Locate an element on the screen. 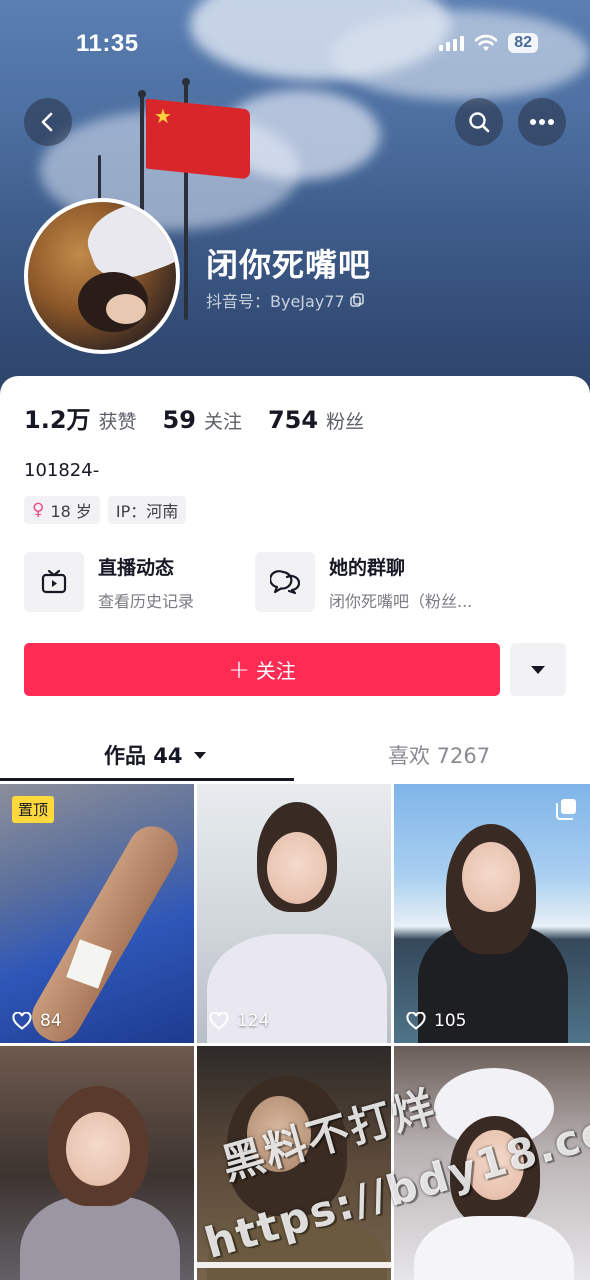 Image resolution: width=590 pixels, height=1280 pixels. tab-likes: 喜欢 7267 is located at coordinates (439, 755).